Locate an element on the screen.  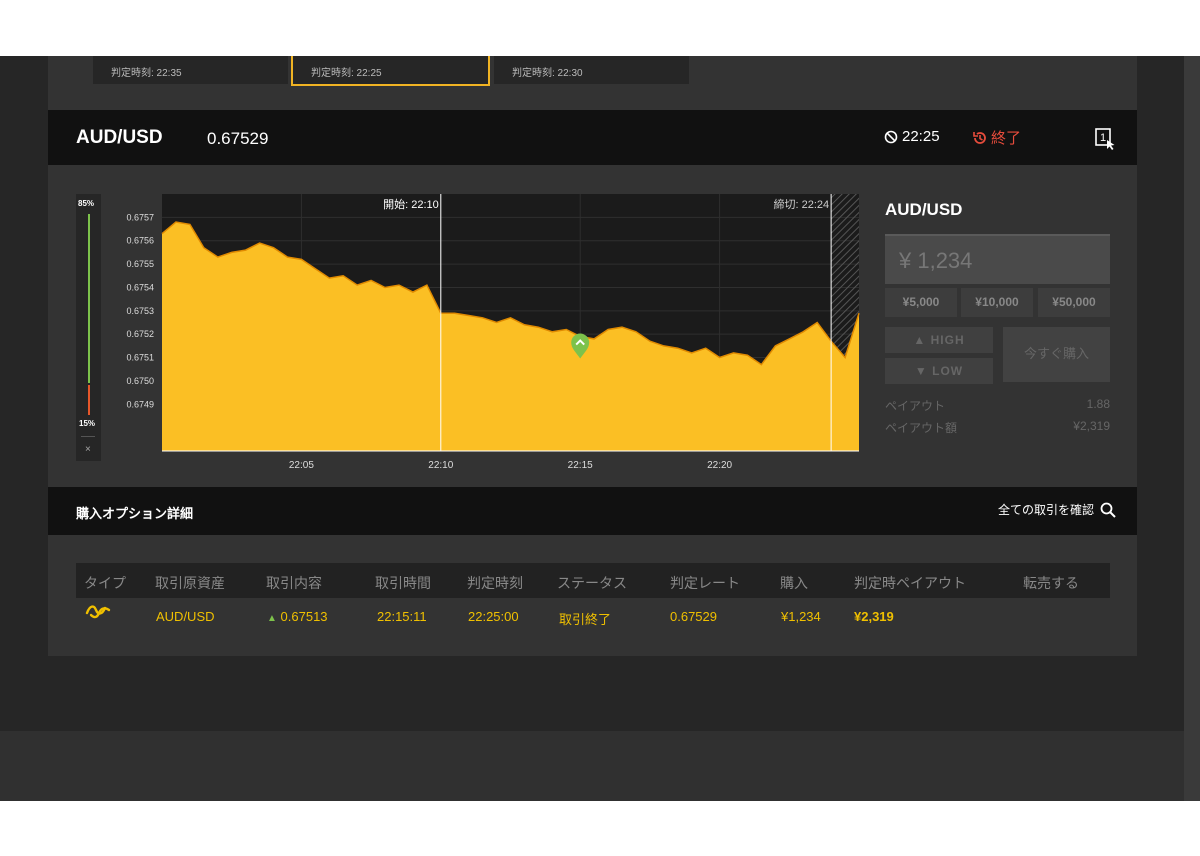
y-tick-label: 0.6754 is located at coordinates (140, 287).